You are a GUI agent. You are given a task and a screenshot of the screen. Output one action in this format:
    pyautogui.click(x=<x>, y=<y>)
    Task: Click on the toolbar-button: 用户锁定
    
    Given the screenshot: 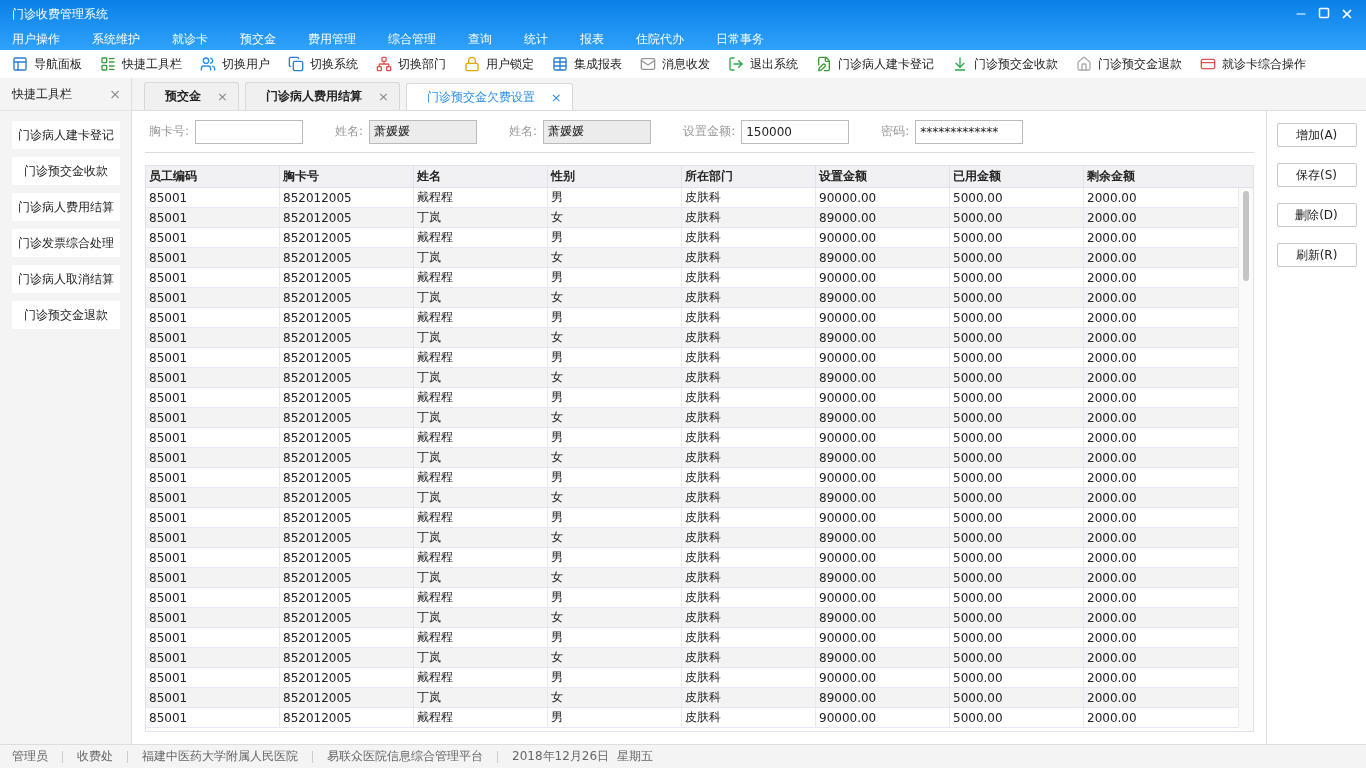 What is the action you would take?
    pyautogui.click(x=508, y=64)
    